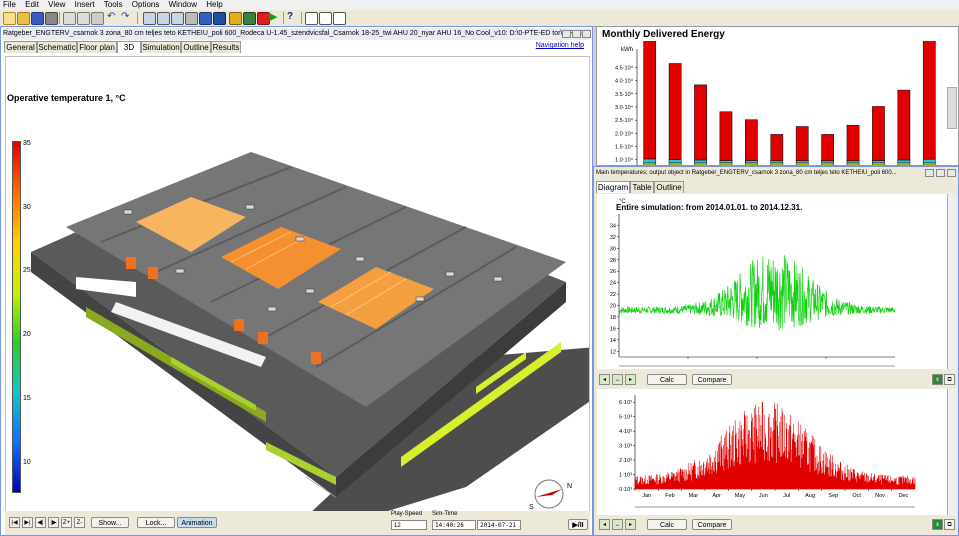  What do you see at coordinates (149, 18) in the screenshot?
I see `building-icon` at bounding box center [149, 18].